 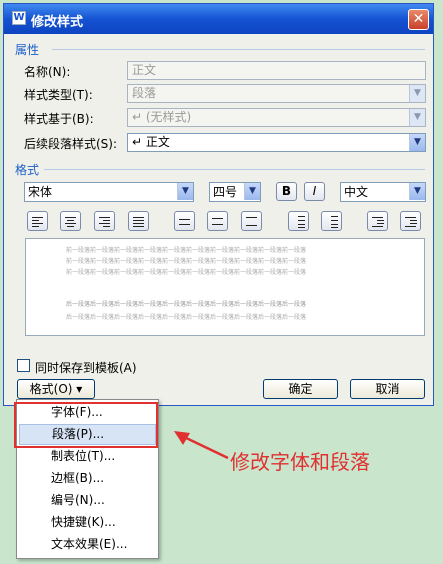 What do you see at coordinates (276, 70) in the screenshot?
I see `name-field: 正文` at bounding box center [276, 70].